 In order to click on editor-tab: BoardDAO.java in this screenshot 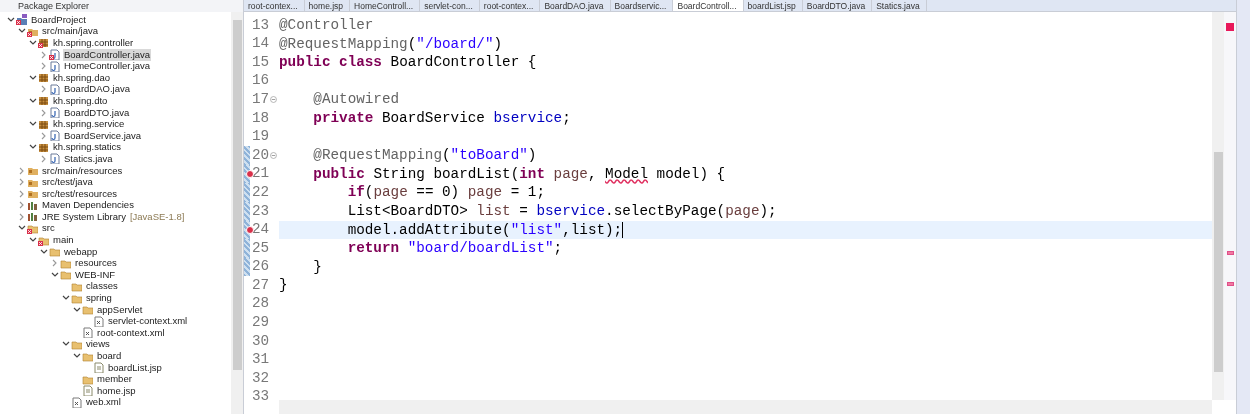, I will do `click(575, 5)`.